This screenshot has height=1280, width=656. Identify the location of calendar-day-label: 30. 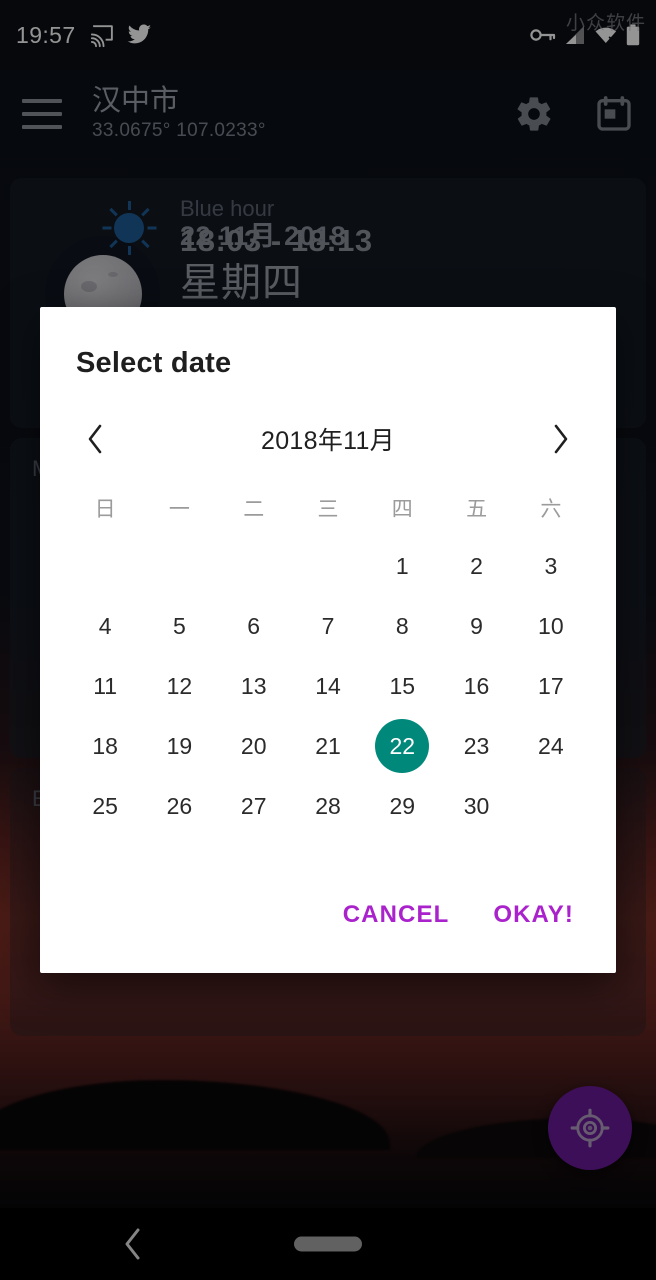
(476, 805).